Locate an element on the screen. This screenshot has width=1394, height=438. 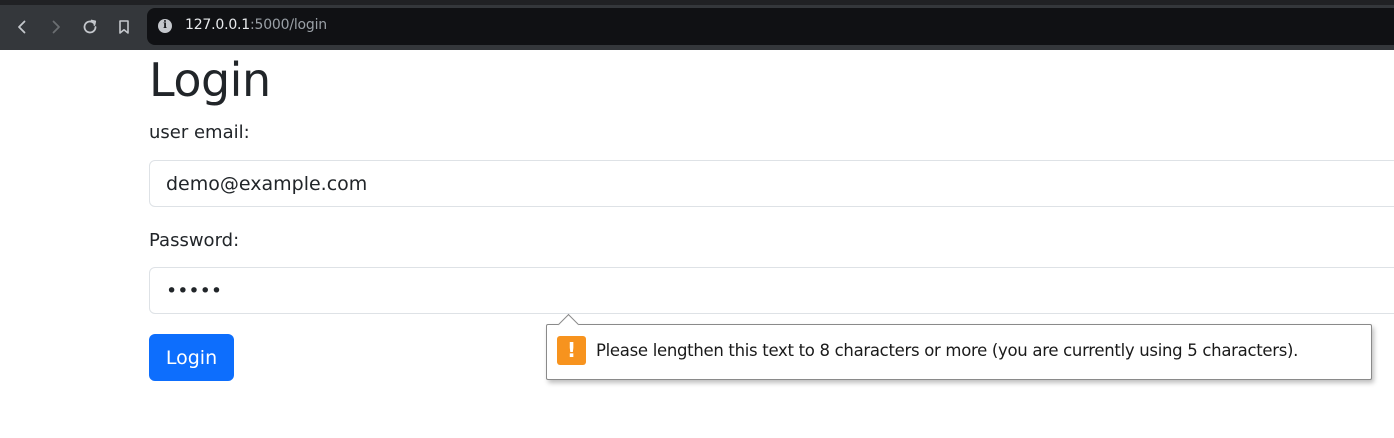
url-text: 127.0.0.1:5000/login is located at coordinates (256, 25).